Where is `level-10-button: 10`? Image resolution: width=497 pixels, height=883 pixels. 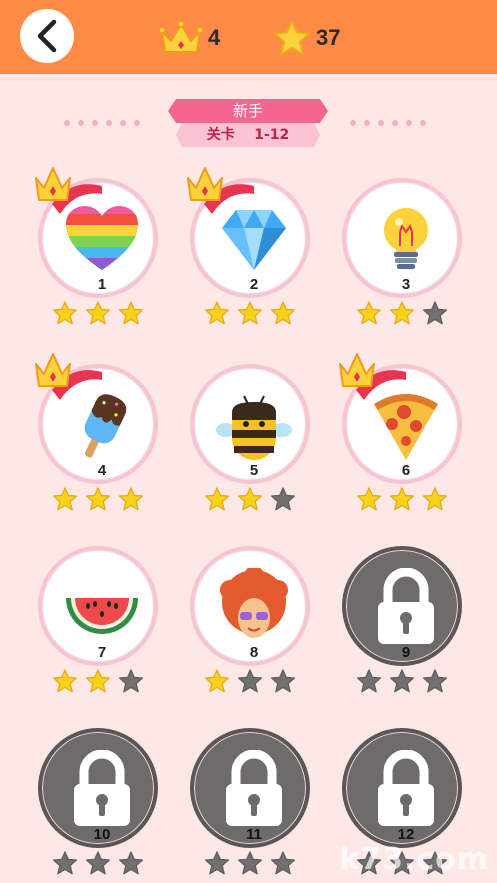 level-10-button: 10 is located at coordinates (98, 803).